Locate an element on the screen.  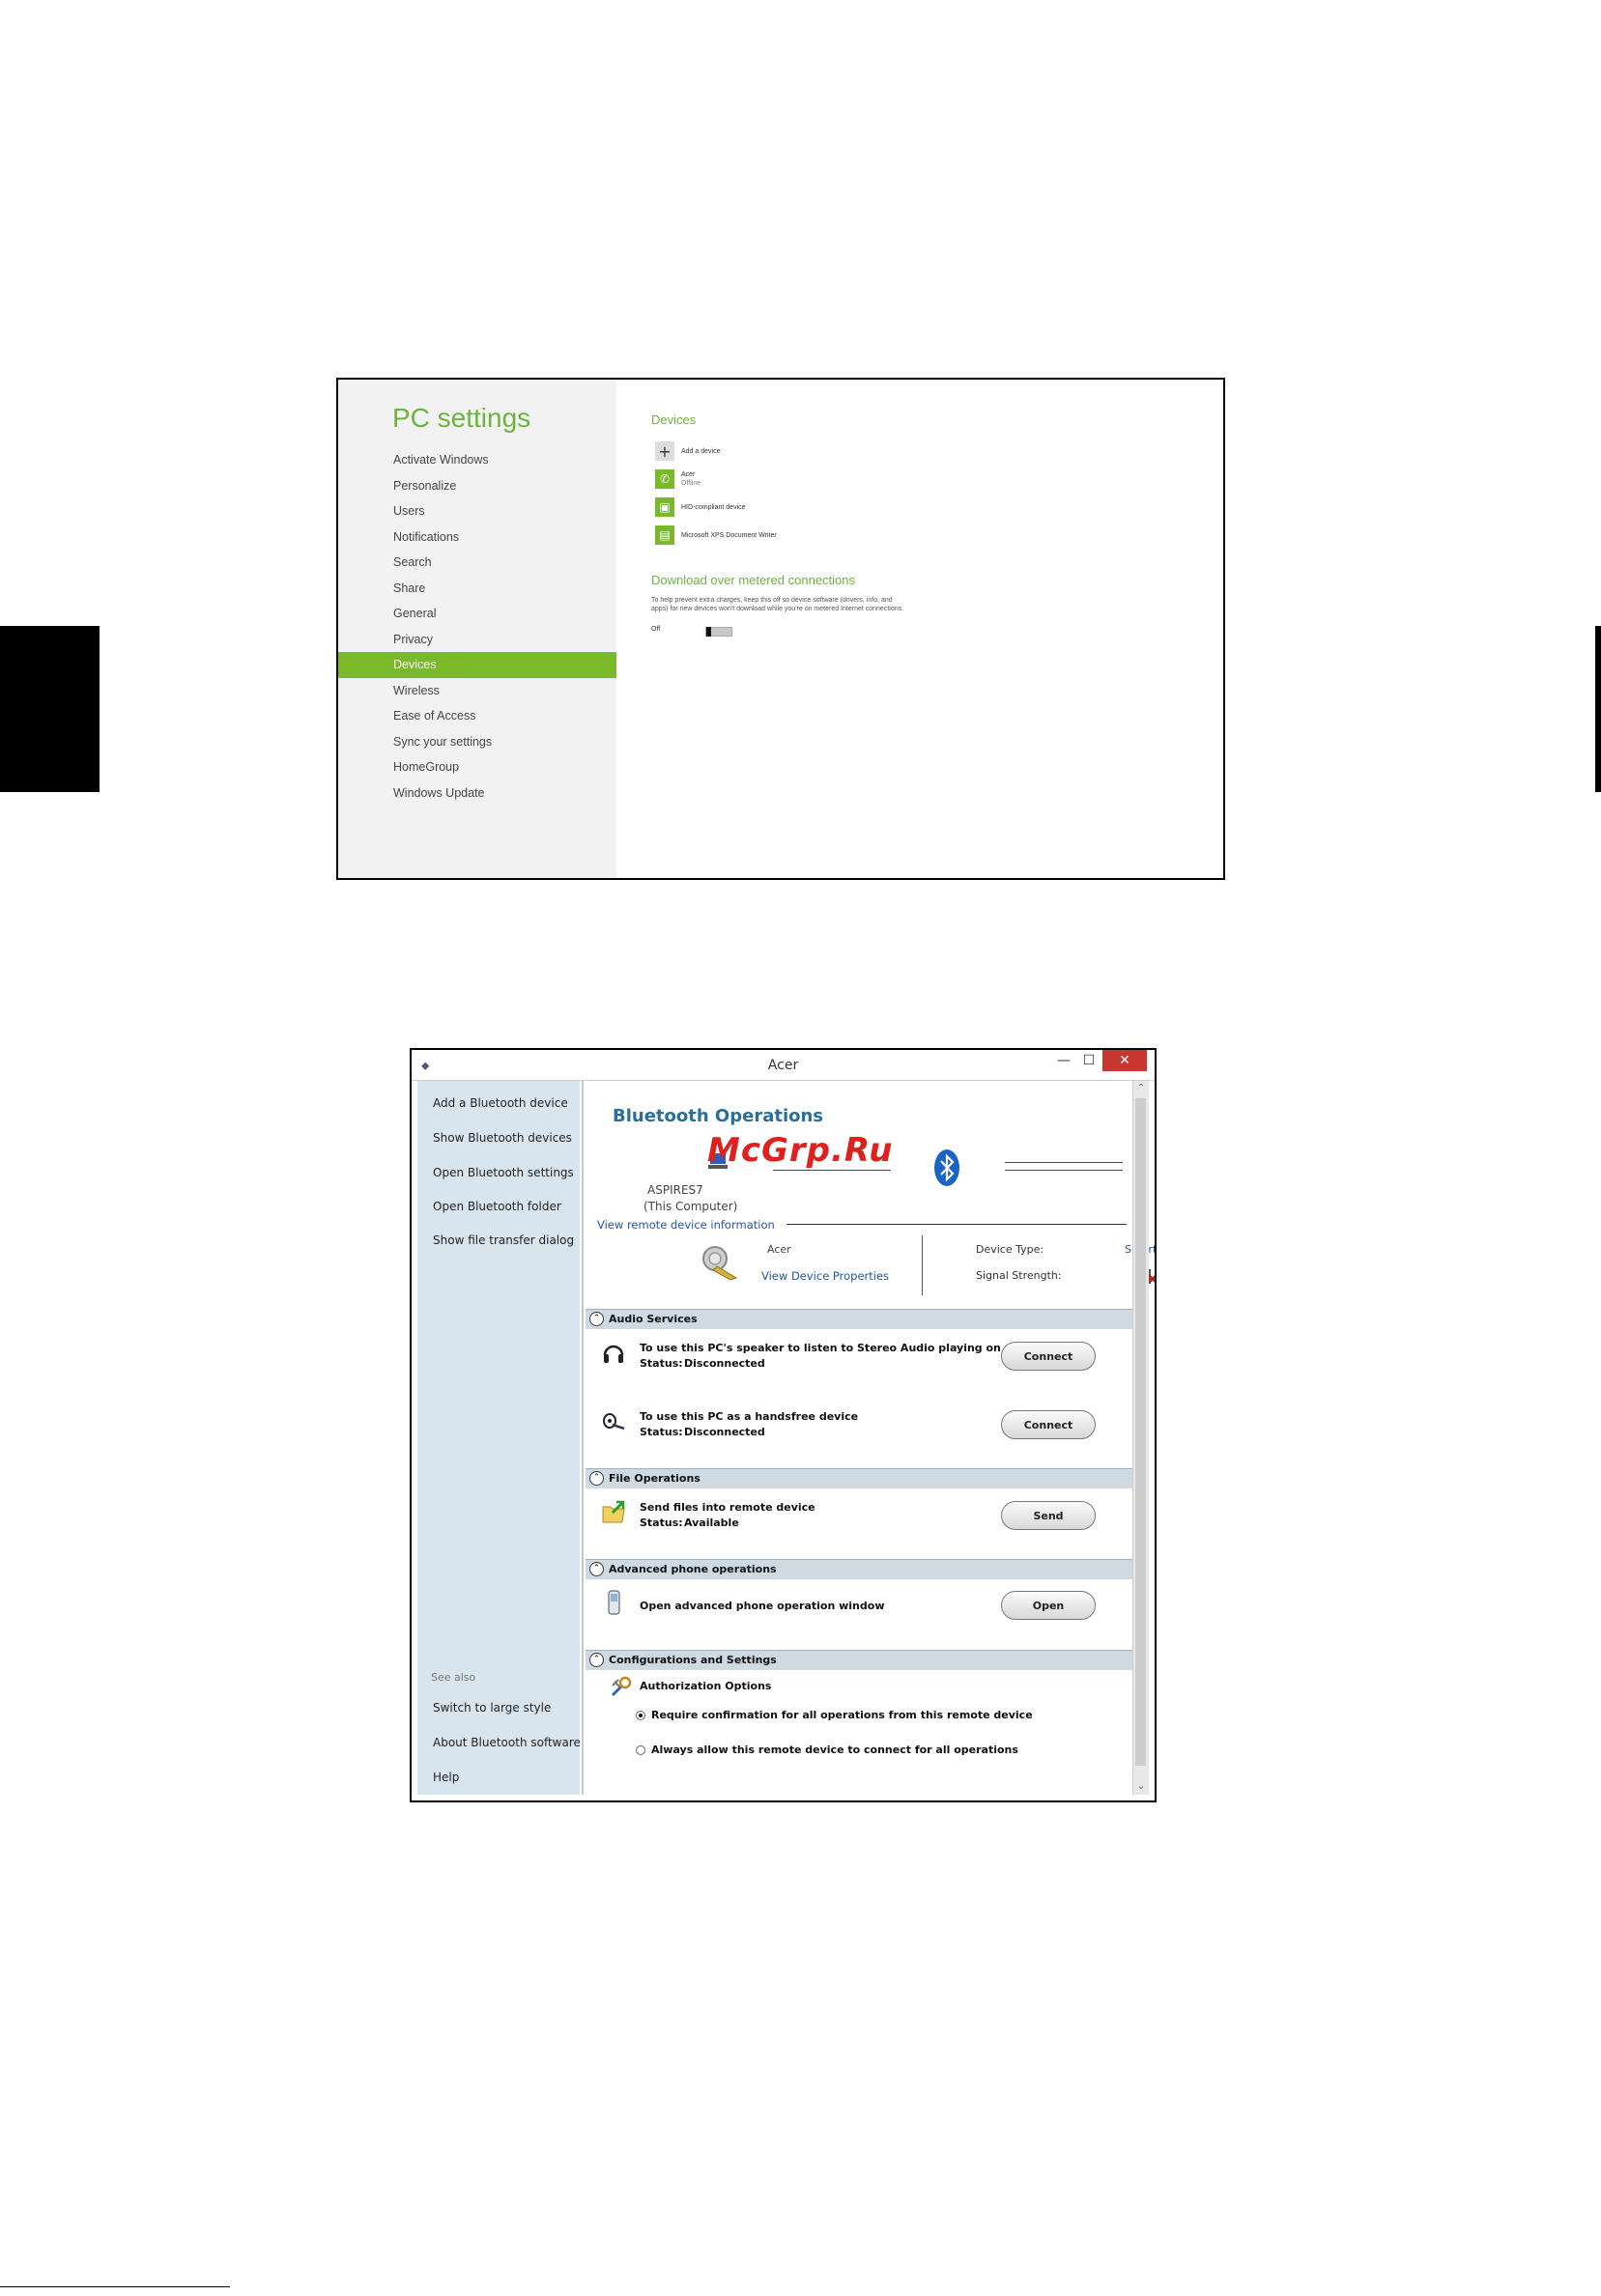
section-header-audio: ⌃ Audio Services is located at coordinates (859, 1319).